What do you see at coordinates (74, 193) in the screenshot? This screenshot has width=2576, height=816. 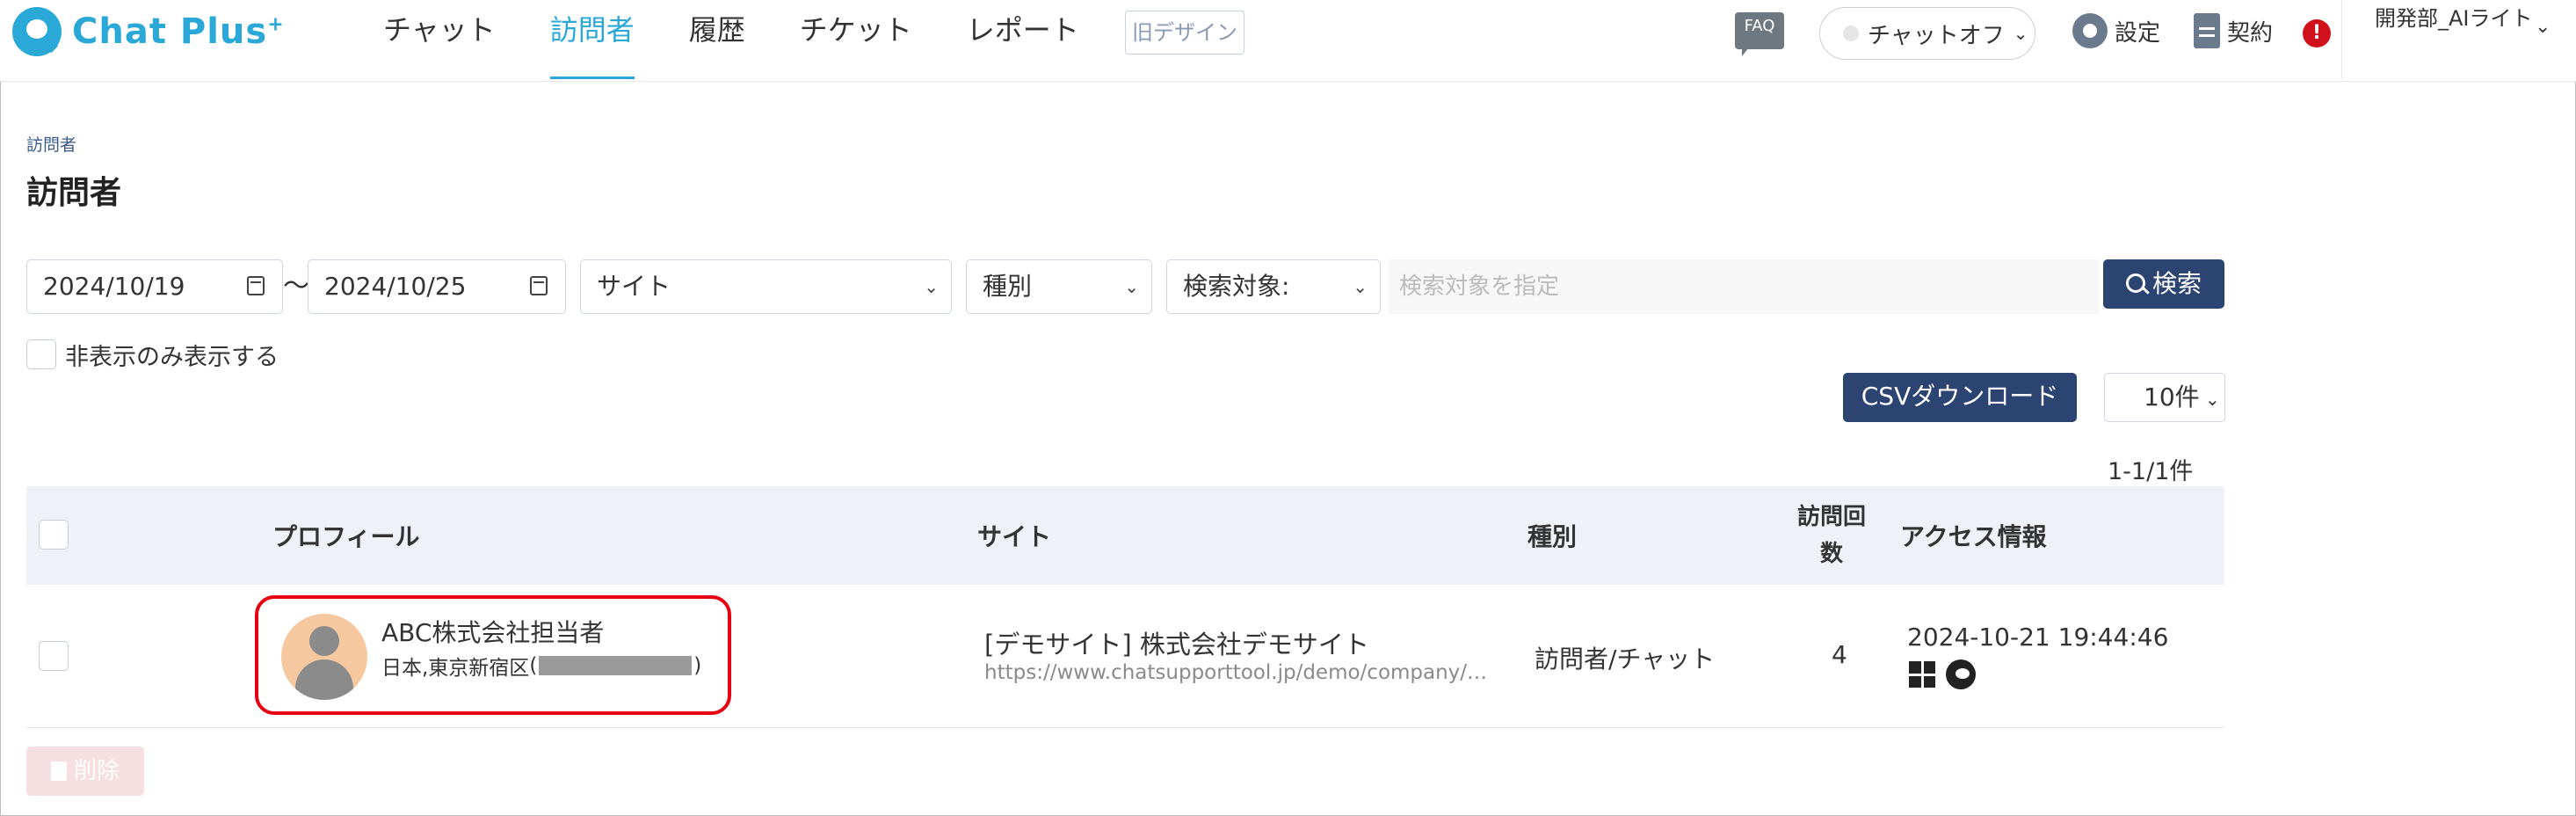 I see `page-title: 訪問者` at bounding box center [74, 193].